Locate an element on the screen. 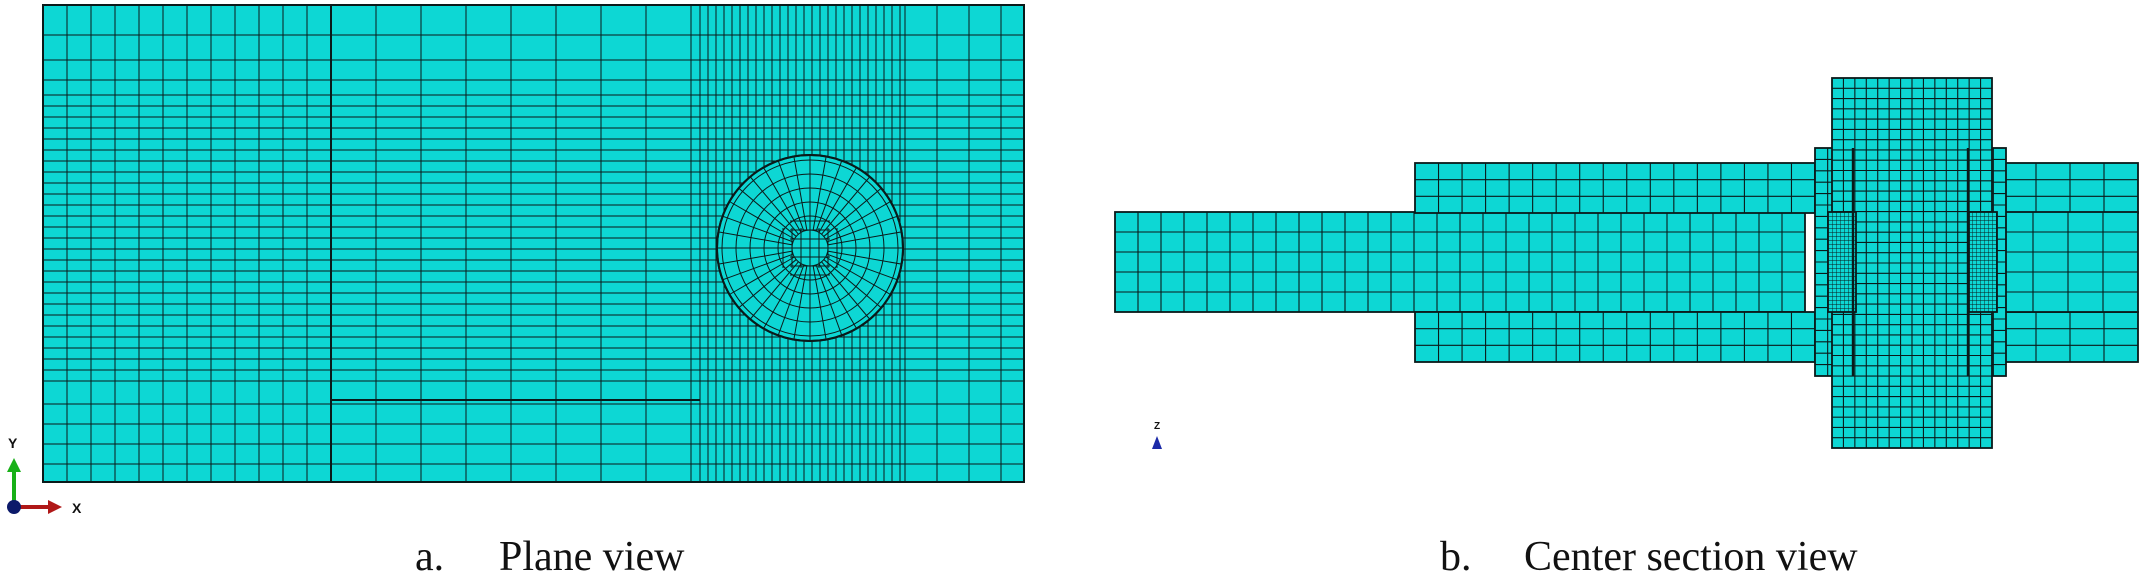 Image resolution: width=2142 pixels, height=586 pixels. x-axis-label: X is located at coordinates (77, 508).